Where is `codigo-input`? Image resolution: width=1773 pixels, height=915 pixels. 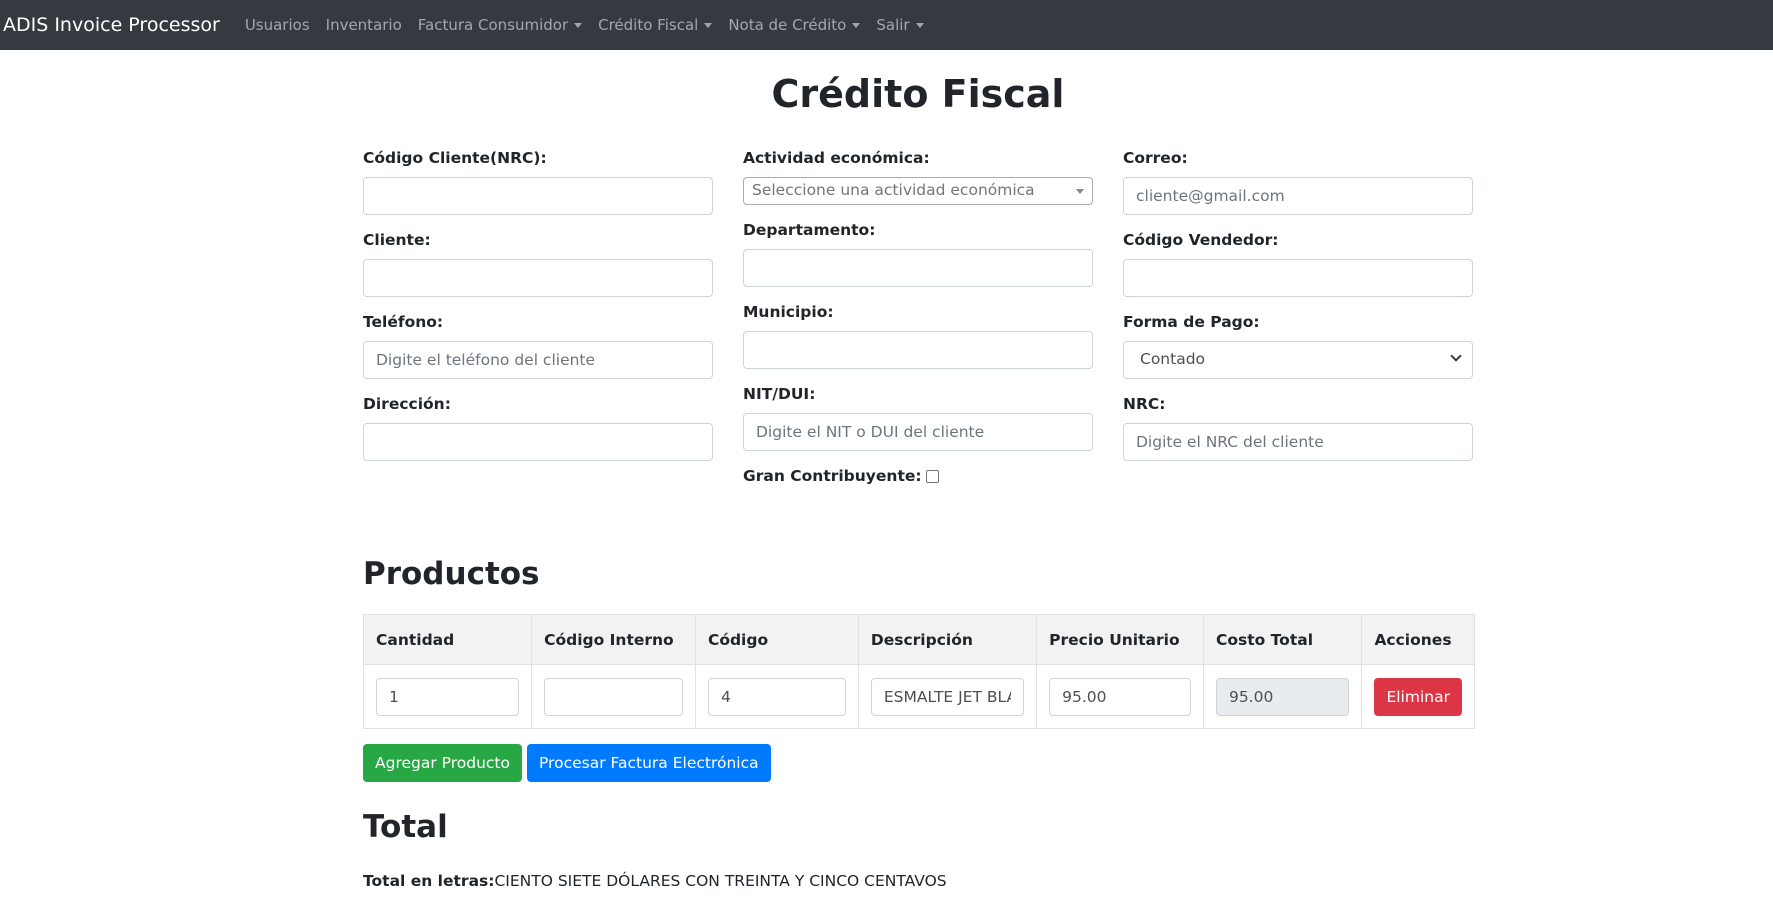
codigo-input is located at coordinates (776, 696).